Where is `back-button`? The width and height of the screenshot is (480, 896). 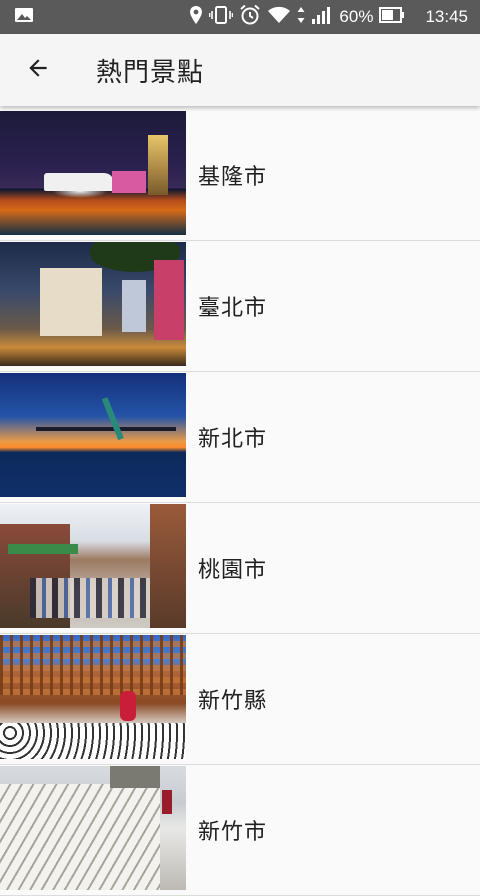 back-button is located at coordinates (38, 70).